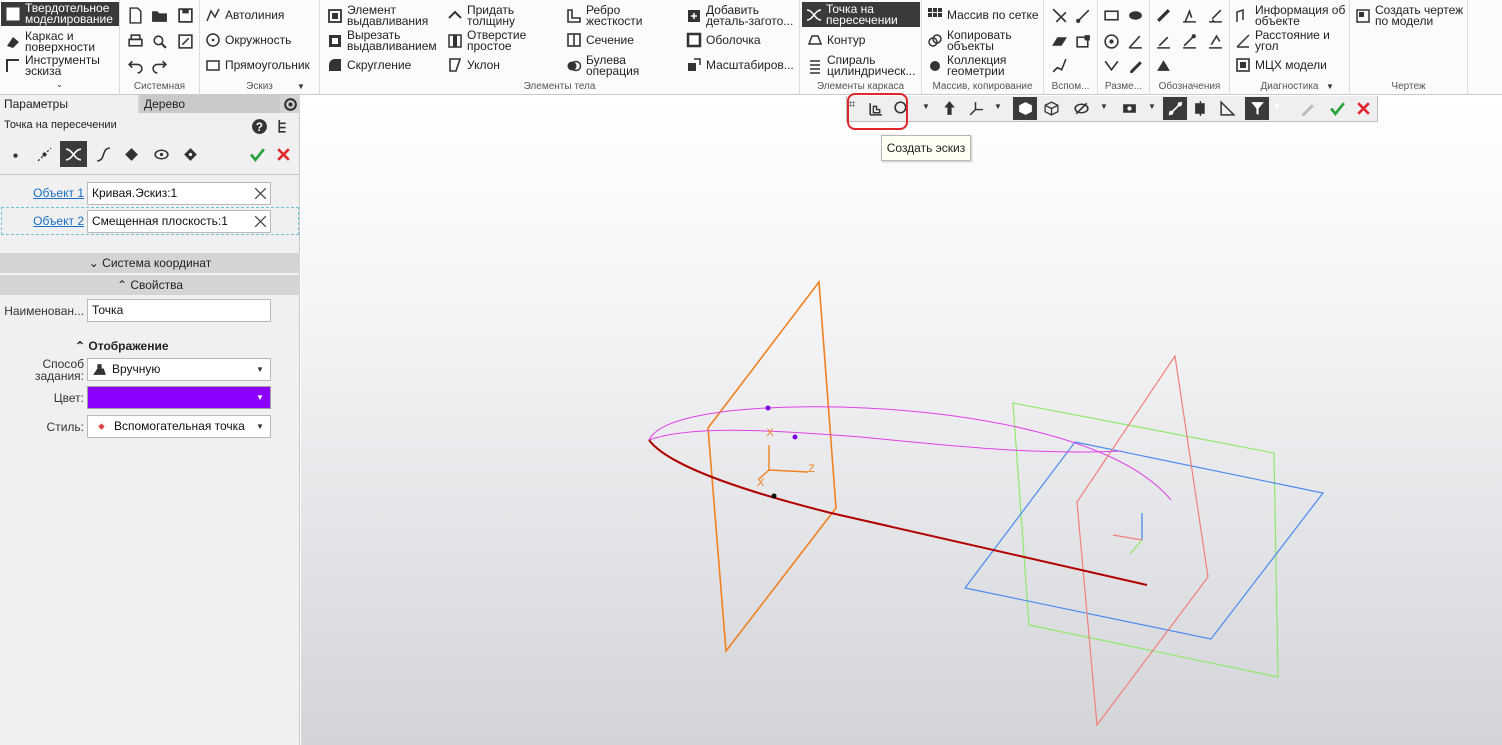 This screenshot has width=1502, height=745. I want to click on grid-array-button: Массив по сетке, so click(982, 15).